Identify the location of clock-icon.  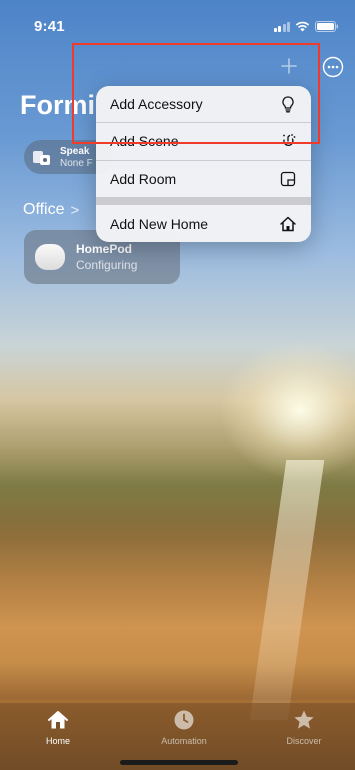
(184, 720).